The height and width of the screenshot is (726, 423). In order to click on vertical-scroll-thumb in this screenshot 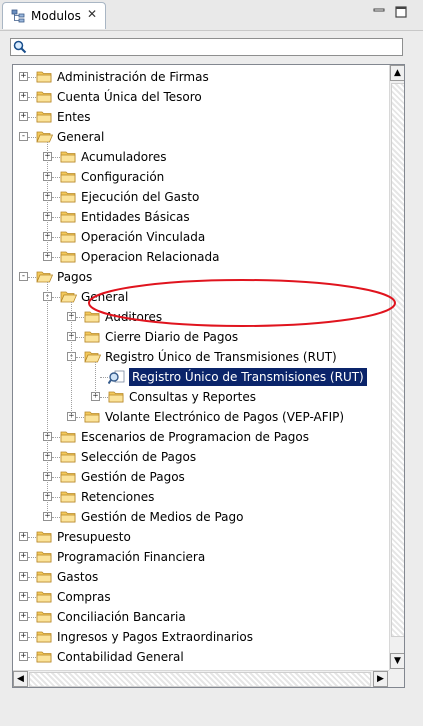, I will do `click(397, 360)`.